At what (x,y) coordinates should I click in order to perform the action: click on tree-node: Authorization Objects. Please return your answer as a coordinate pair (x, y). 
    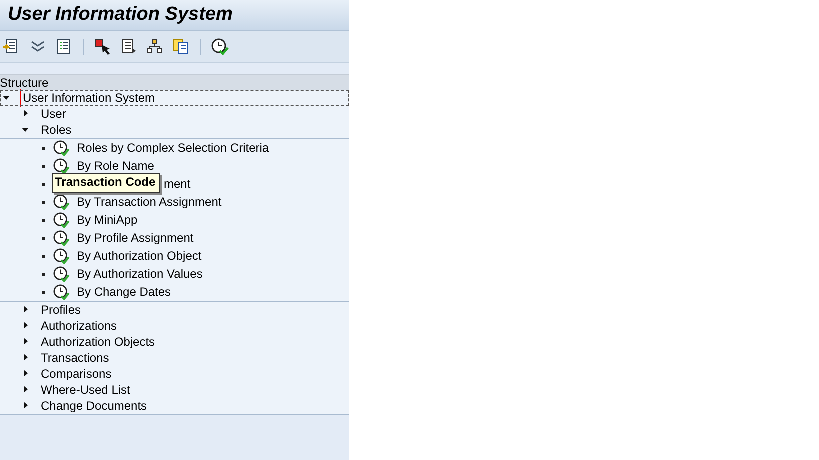
    Looking at the image, I should click on (174, 342).